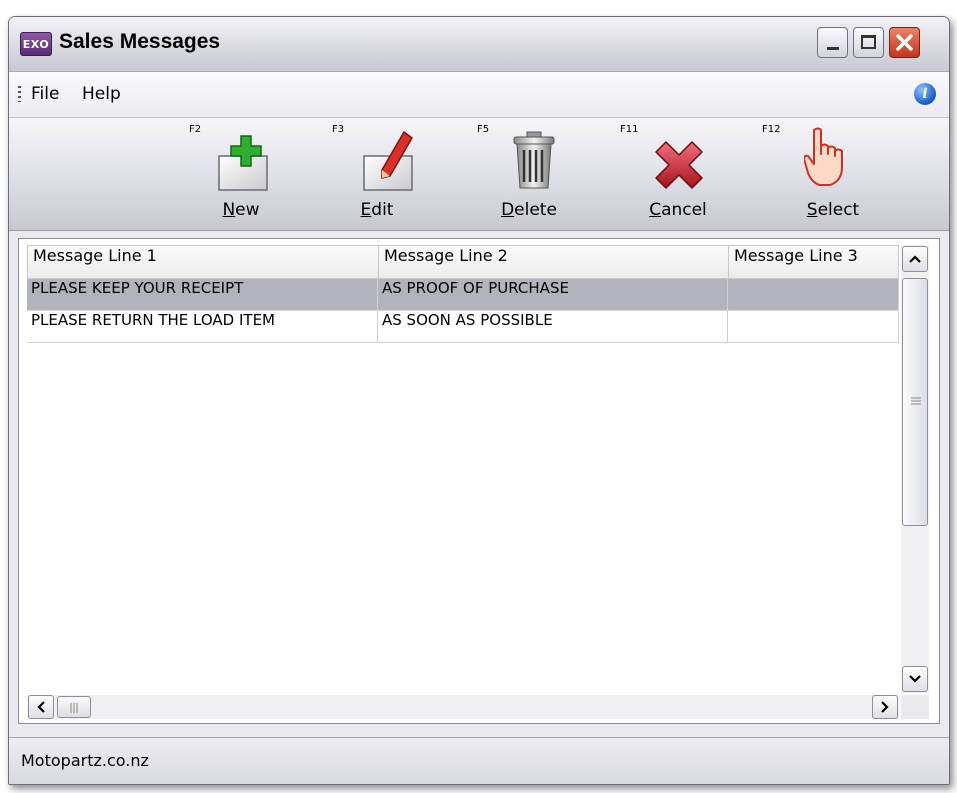 The image size is (957, 793). What do you see at coordinates (479, 760) in the screenshot?
I see `status-bar: Motopartz.co.nz` at bounding box center [479, 760].